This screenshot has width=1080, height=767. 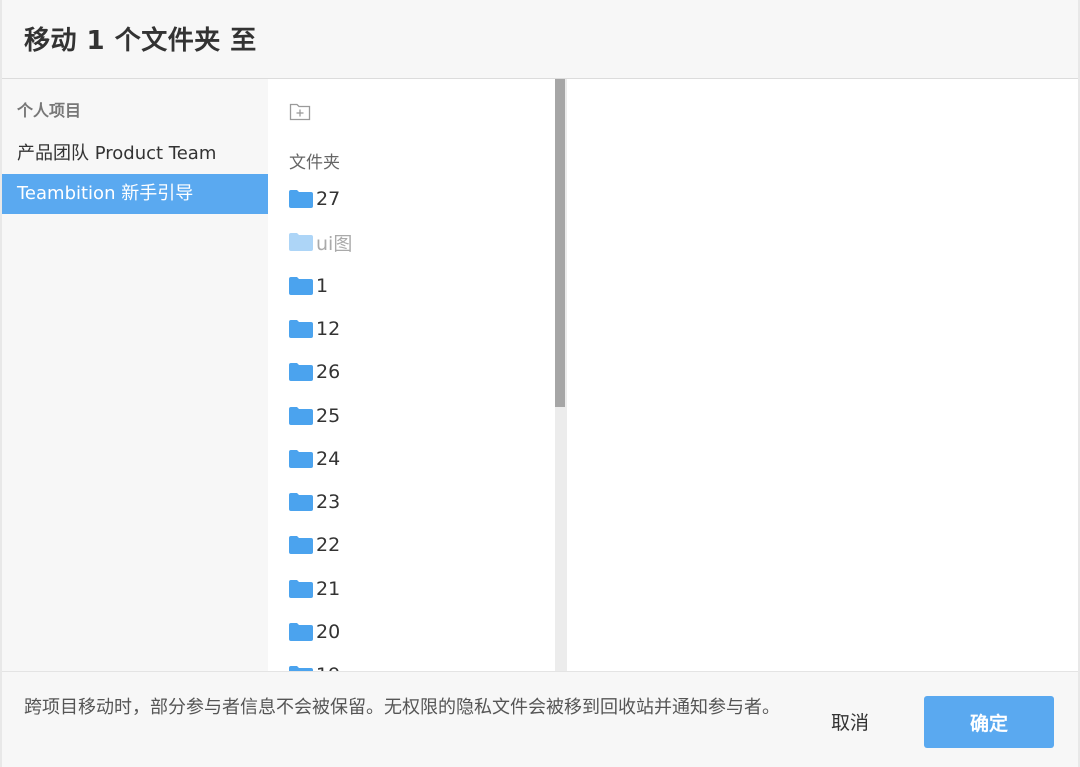 What do you see at coordinates (334, 243) in the screenshot?
I see `folder-item-label: ui图` at bounding box center [334, 243].